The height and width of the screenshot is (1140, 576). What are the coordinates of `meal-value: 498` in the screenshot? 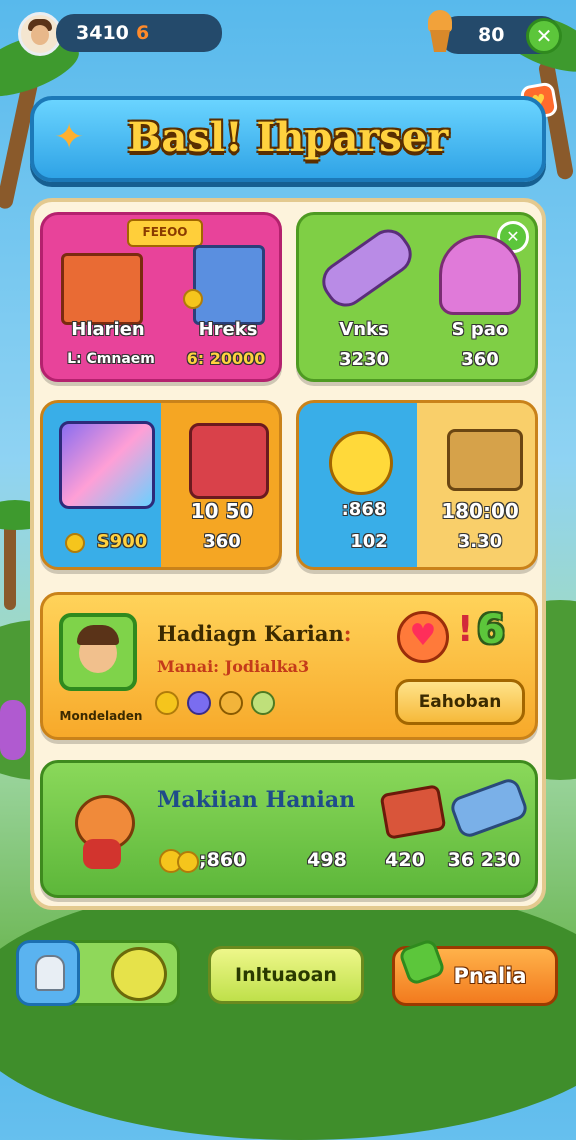 It's located at (327, 860).